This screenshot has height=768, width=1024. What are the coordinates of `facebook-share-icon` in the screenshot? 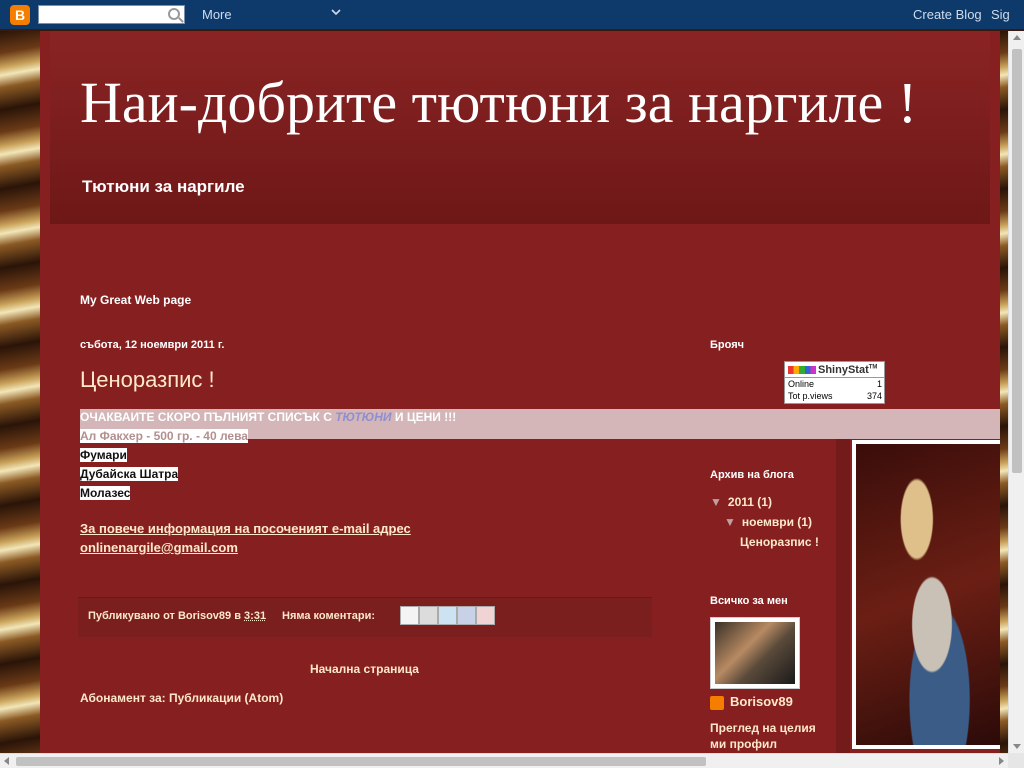 It's located at (466, 615).